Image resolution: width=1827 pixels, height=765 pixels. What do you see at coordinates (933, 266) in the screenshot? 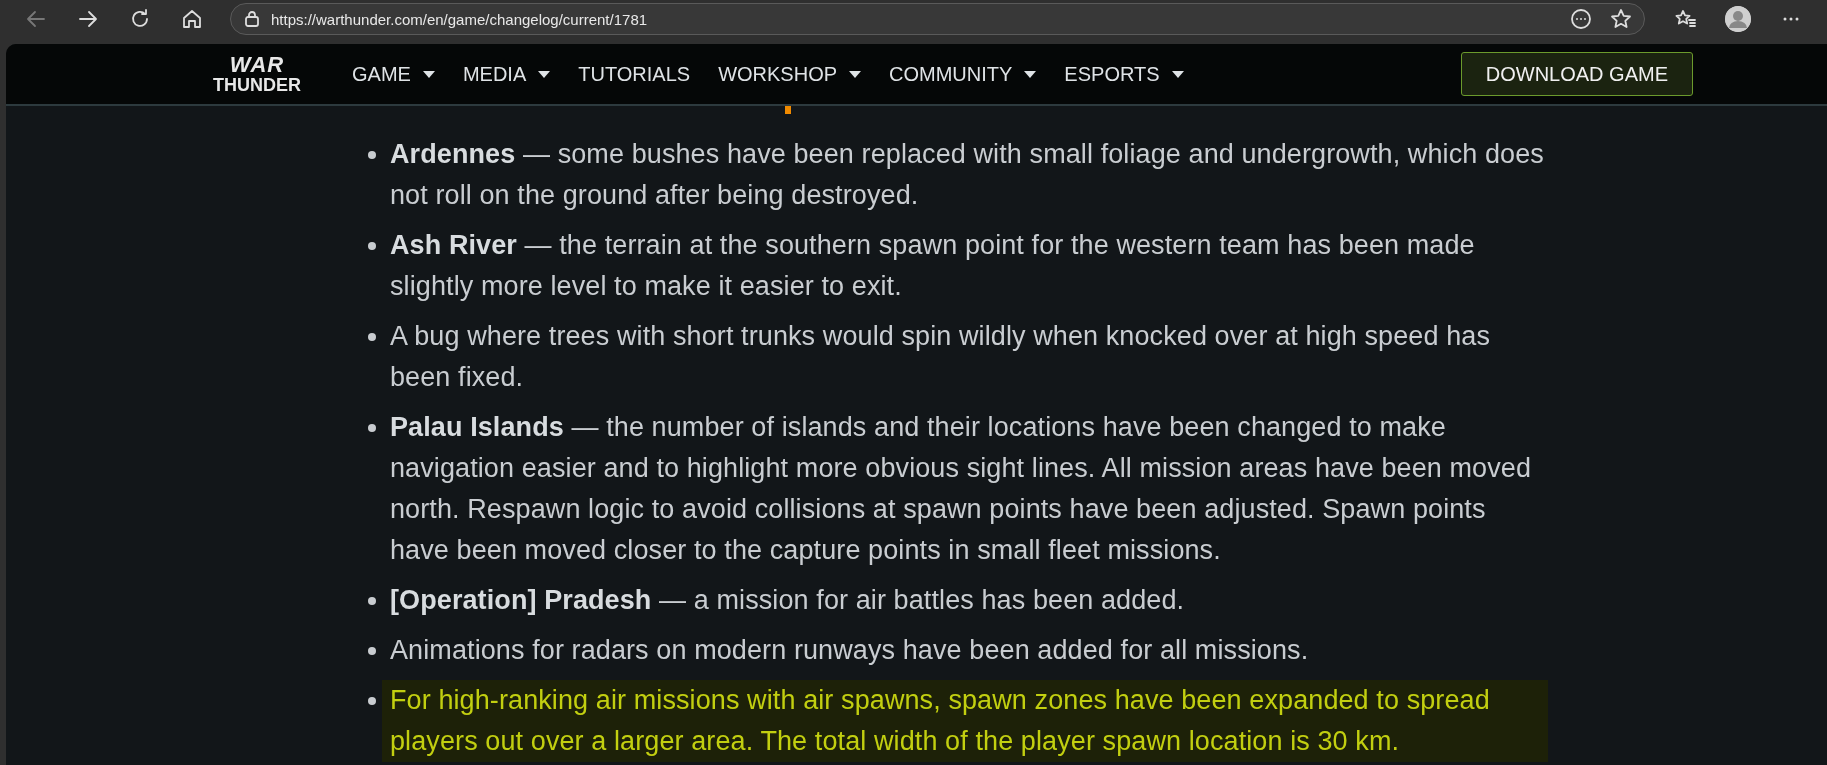
I see `changelog-item: Ash River — the terrain at the southern spawn point for the western team has been made slightly more level to make it easier to exit.` at bounding box center [933, 266].